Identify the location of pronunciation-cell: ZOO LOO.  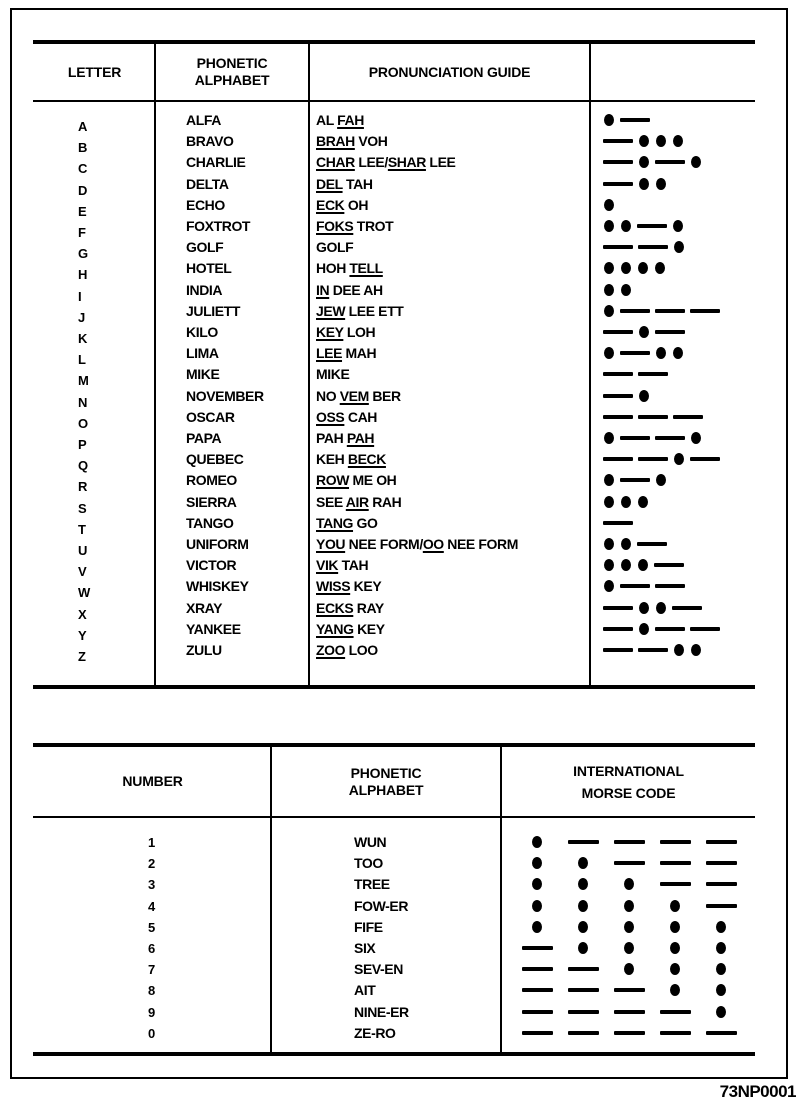
(347, 650).